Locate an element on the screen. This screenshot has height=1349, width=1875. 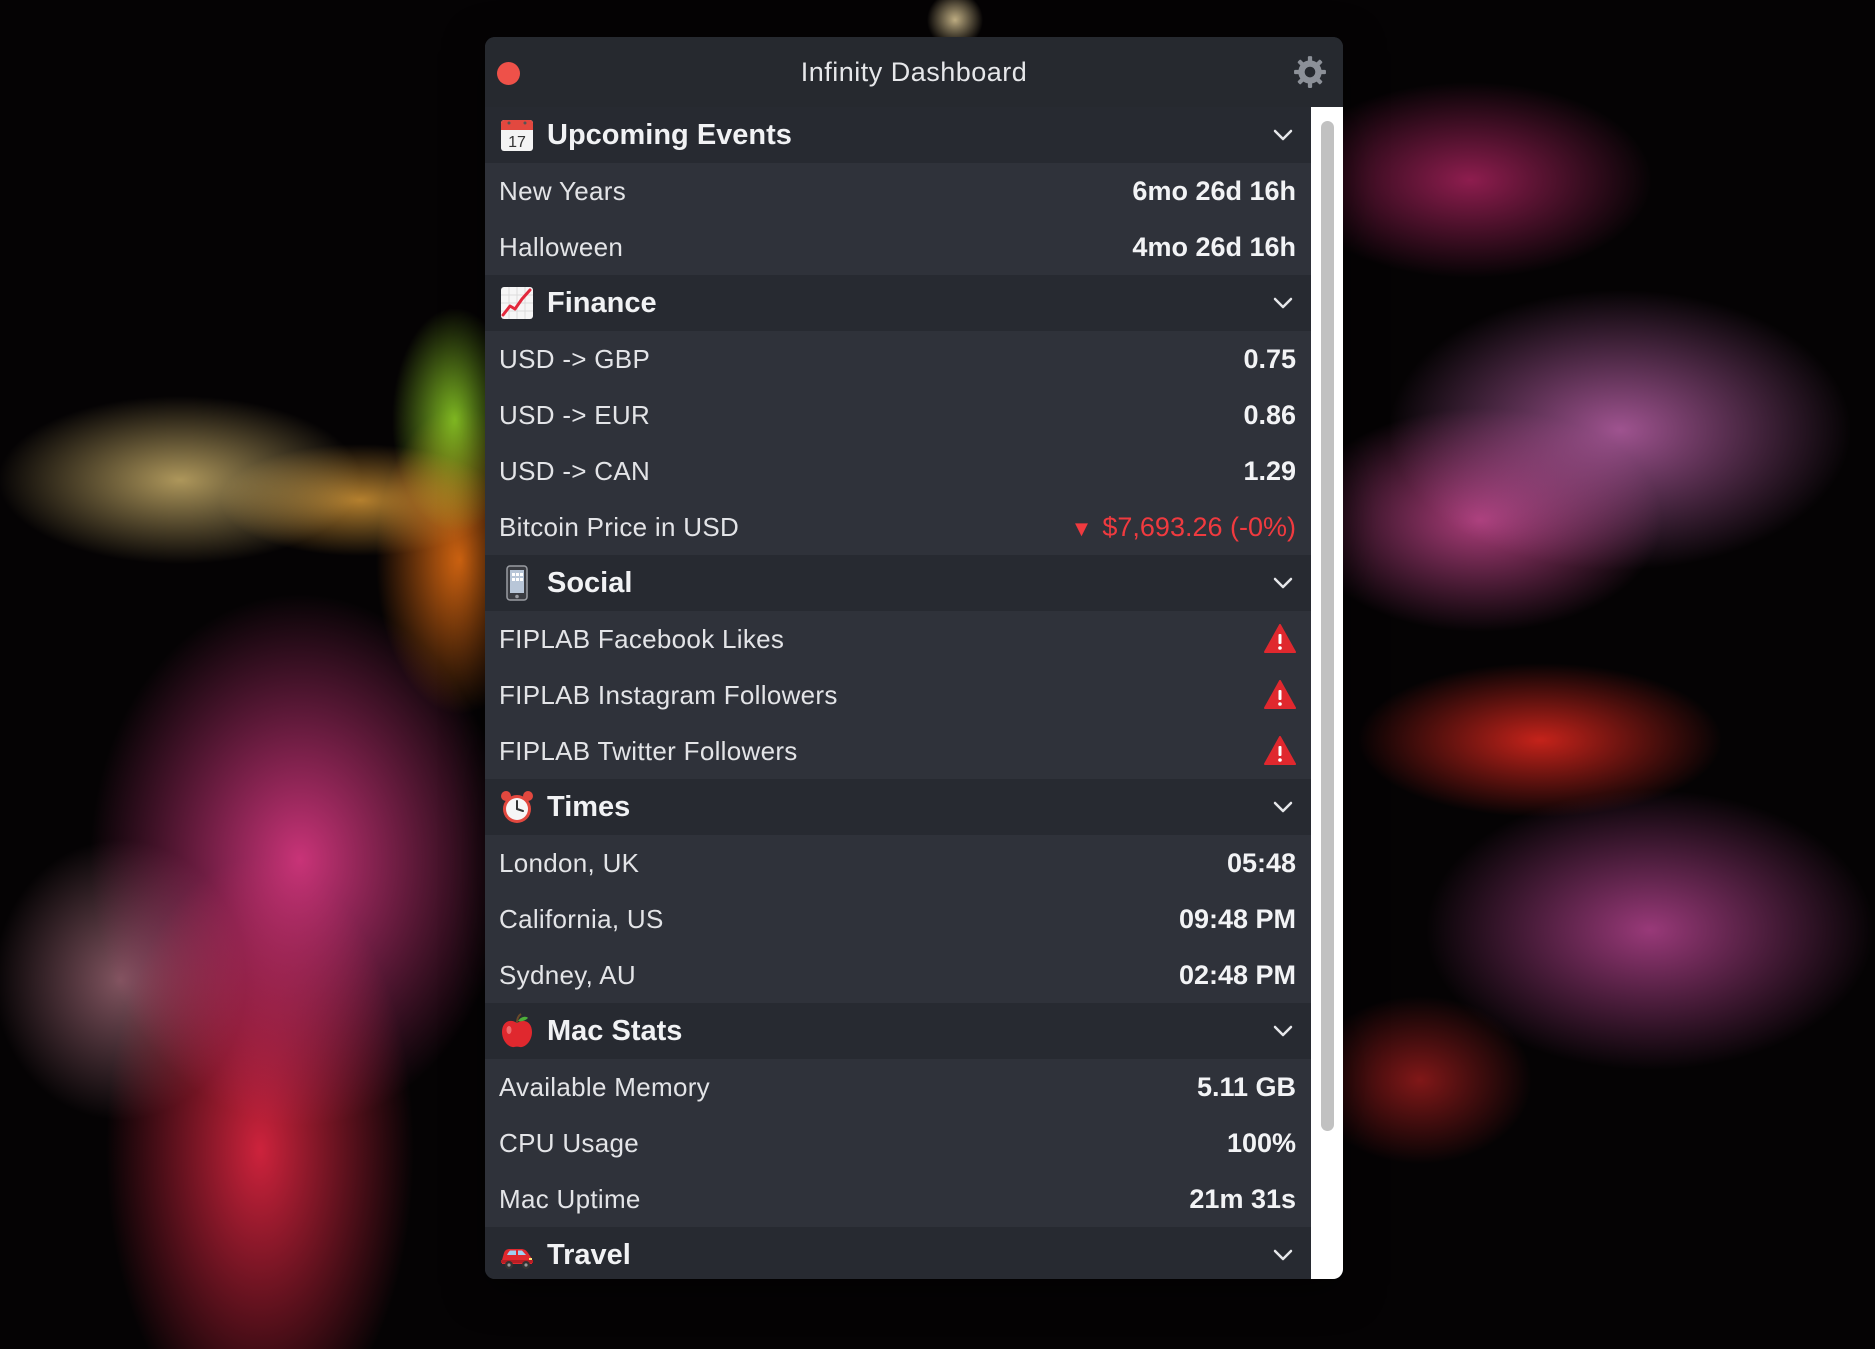
section-title-finance: Finance is located at coordinates (602, 302).